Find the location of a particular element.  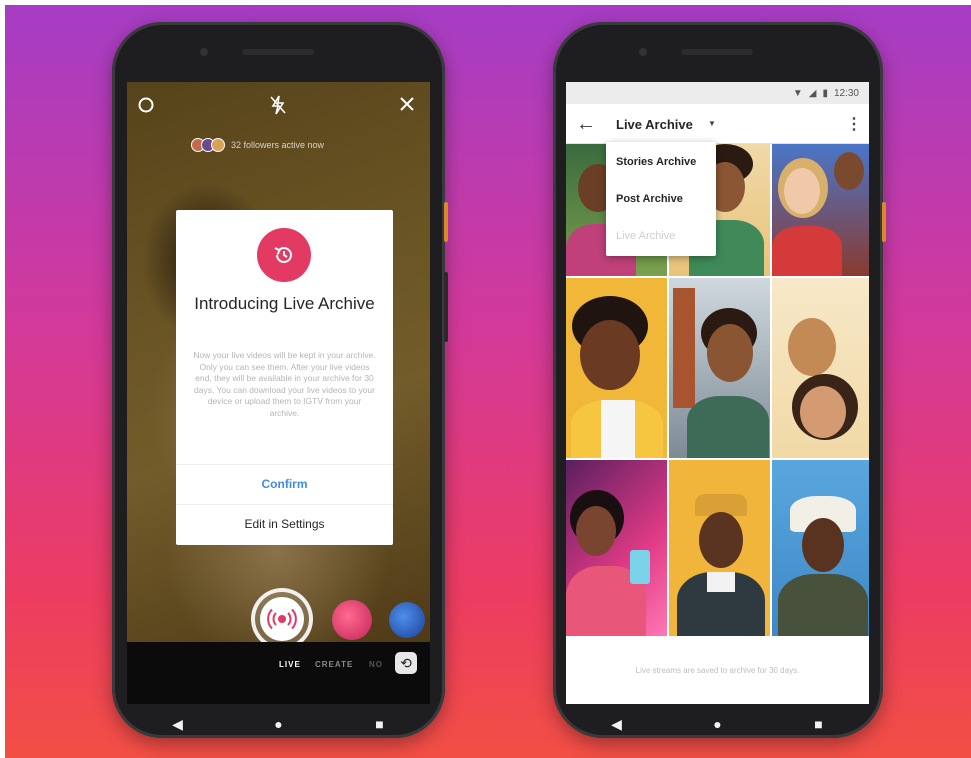

active-viewers: 32 followers active now is located at coordinates (258, 145).